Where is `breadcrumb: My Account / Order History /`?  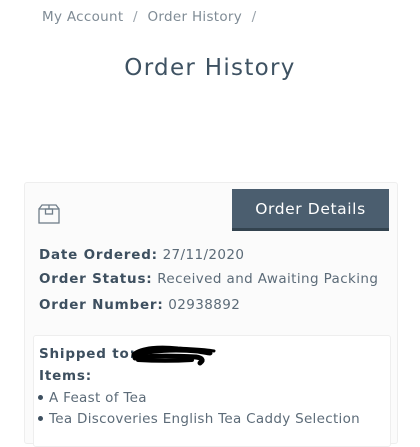 breadcrumb: My Account / Order History / is located at coordinates (152, 17).